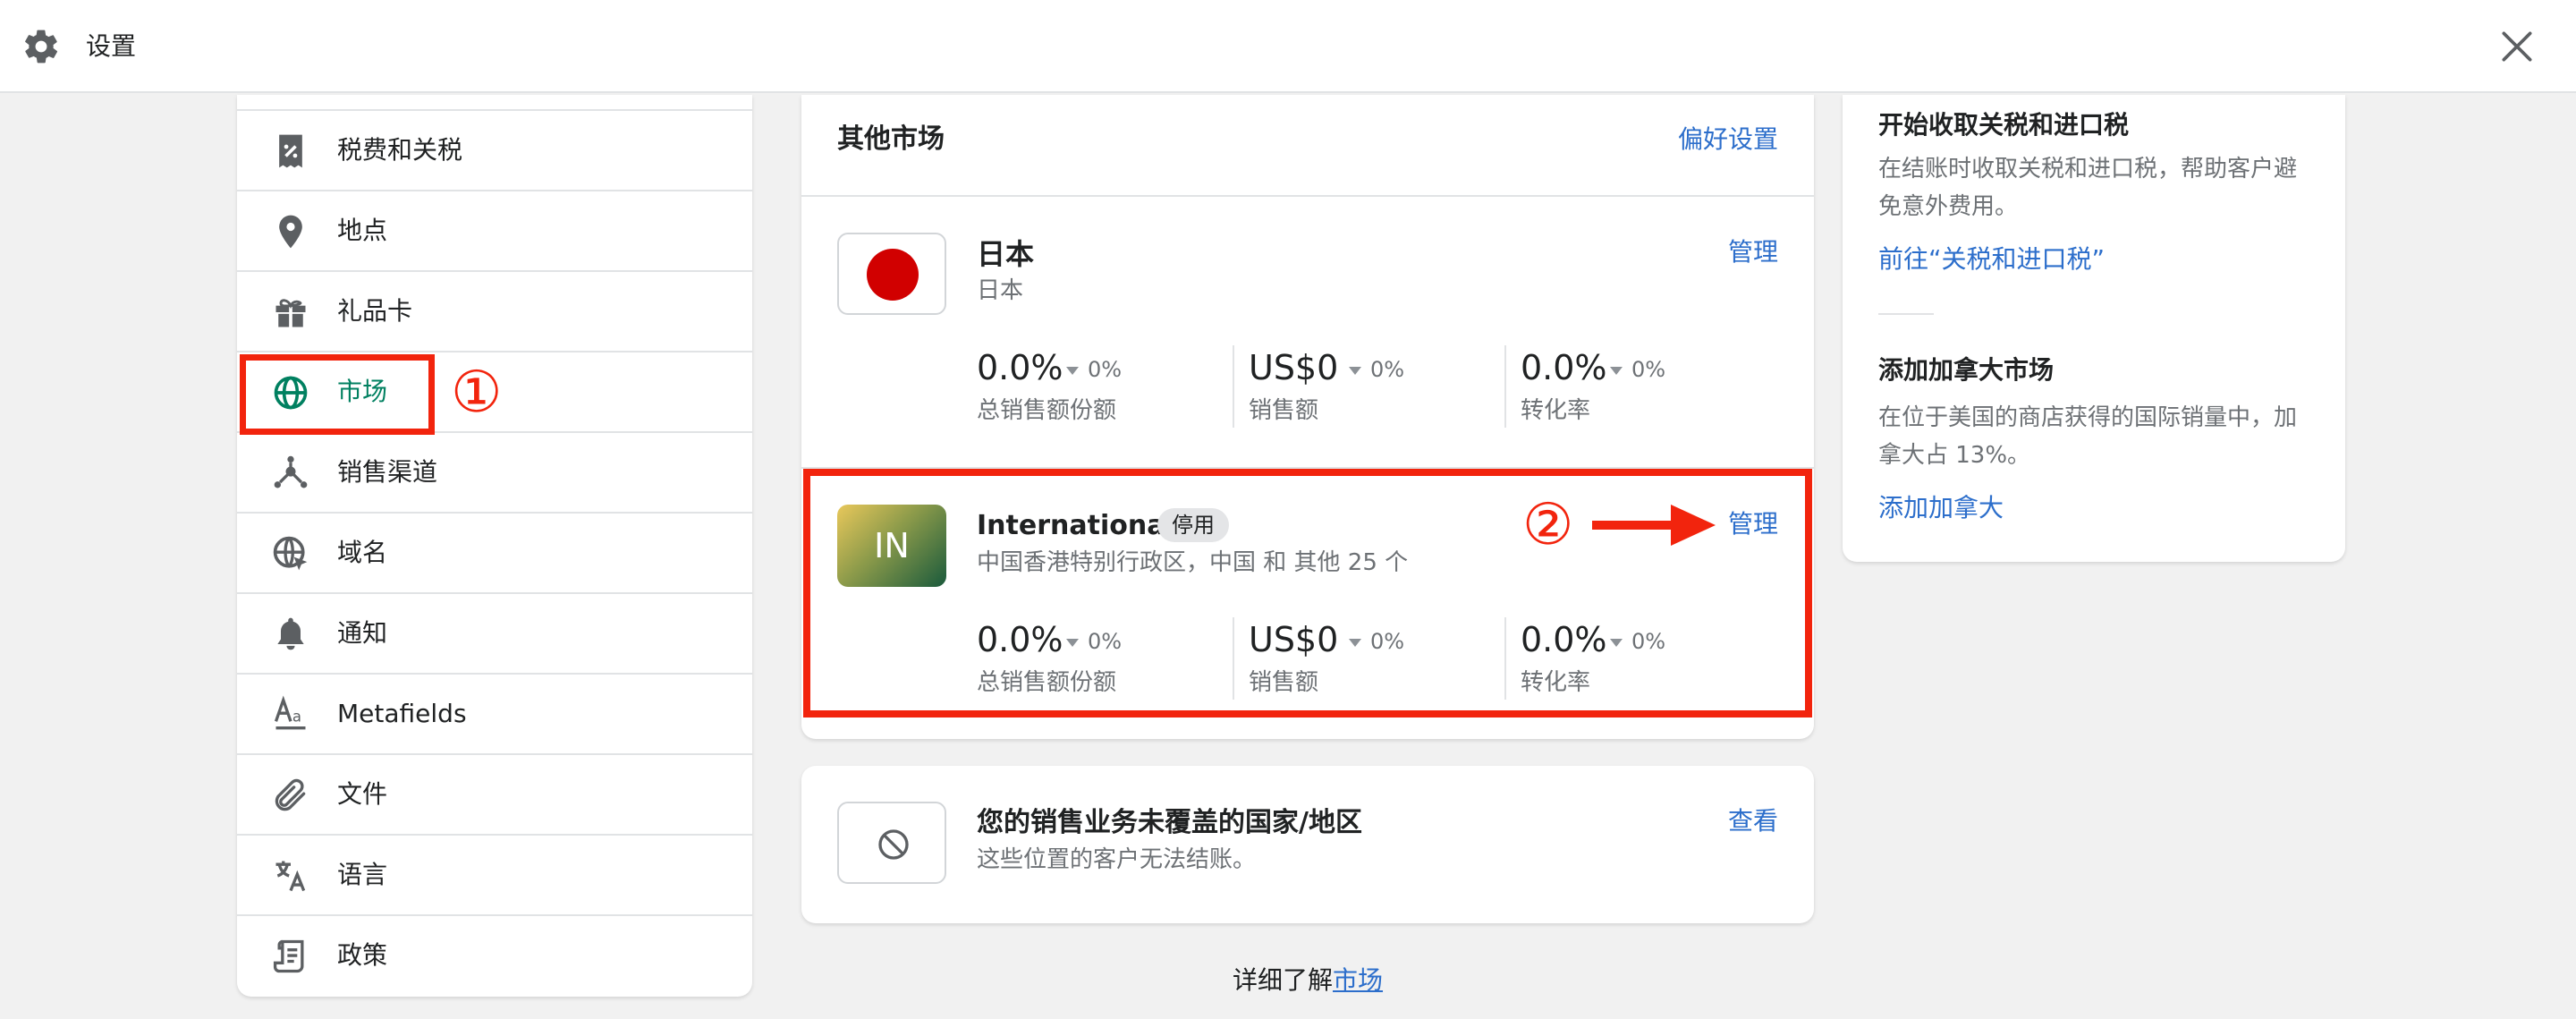  I want to click on market-name: 日本, so click(1005, 254).